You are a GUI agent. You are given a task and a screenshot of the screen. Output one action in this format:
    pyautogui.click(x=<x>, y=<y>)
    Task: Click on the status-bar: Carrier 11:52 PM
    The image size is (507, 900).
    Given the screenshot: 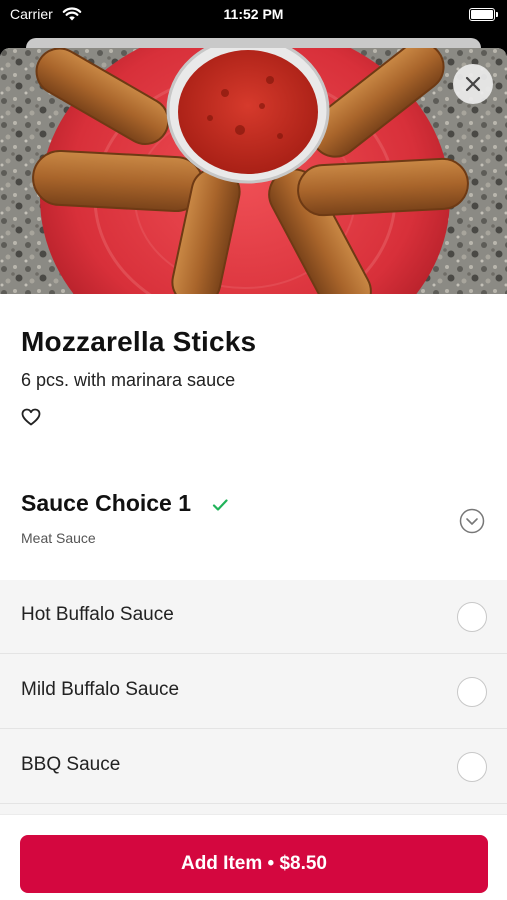 What is the action you would take?
    pyautogui.click(x=253, y=17)
    